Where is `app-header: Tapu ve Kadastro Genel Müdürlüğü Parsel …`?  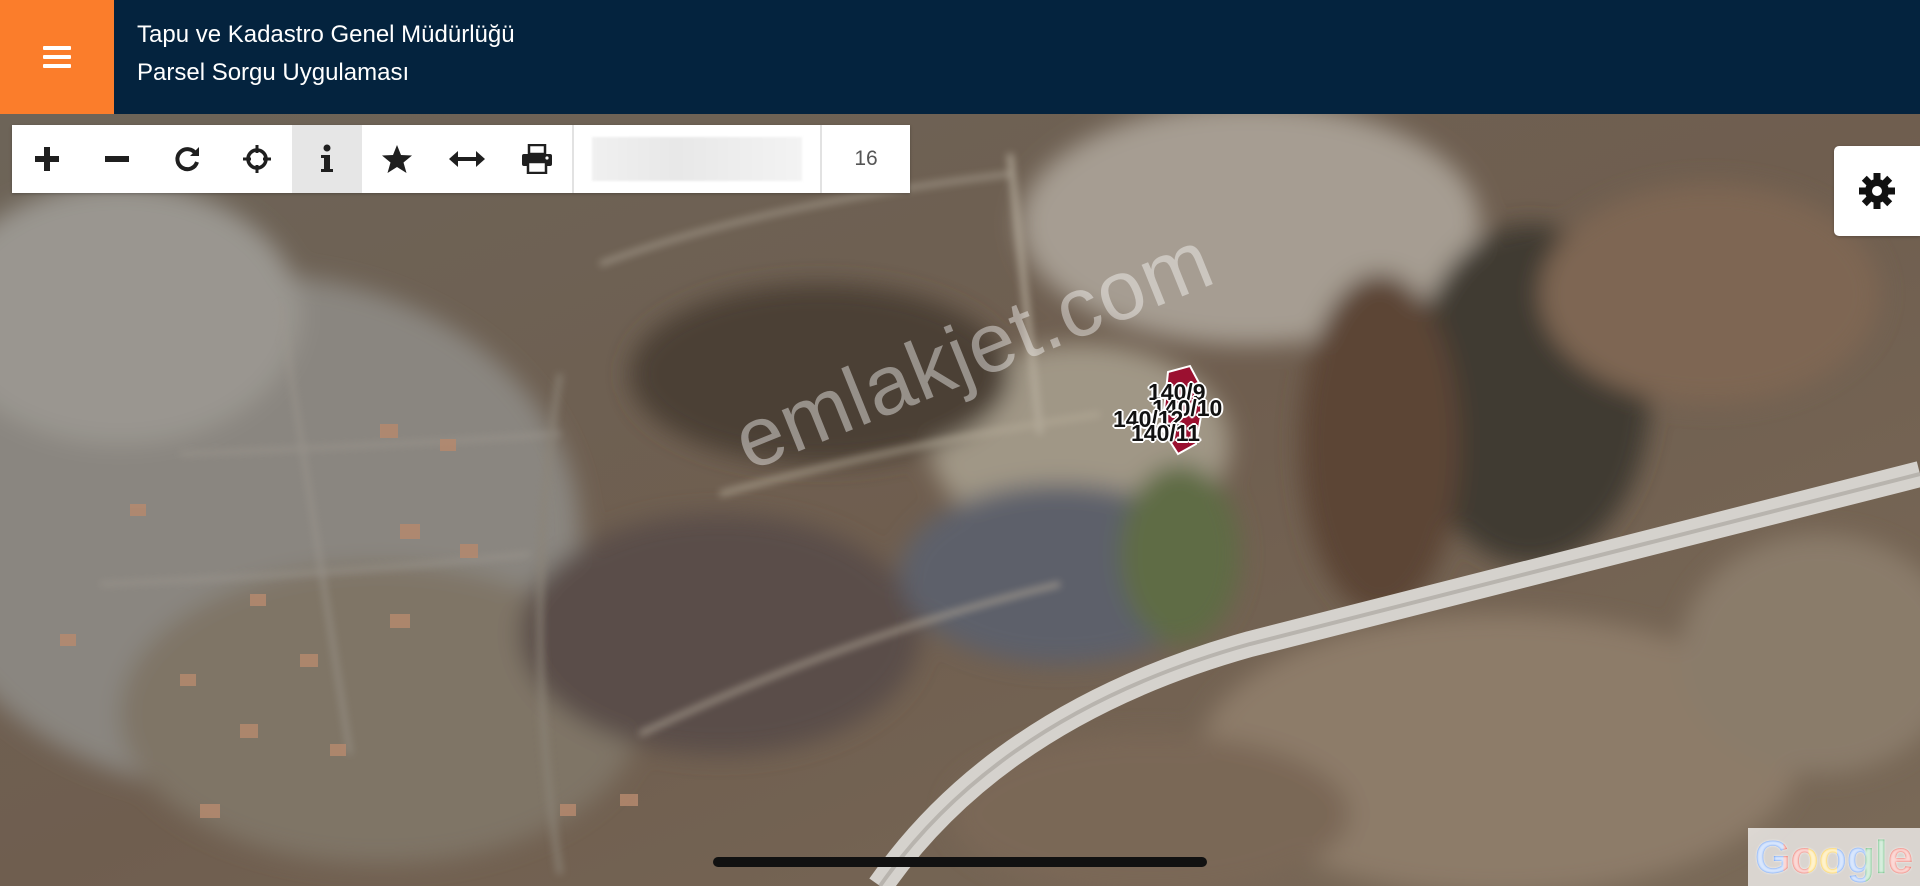 app-header: Tapu ve Kadastro Genel Müdürlüğü Parsel … is located at coordinates (960, 57).